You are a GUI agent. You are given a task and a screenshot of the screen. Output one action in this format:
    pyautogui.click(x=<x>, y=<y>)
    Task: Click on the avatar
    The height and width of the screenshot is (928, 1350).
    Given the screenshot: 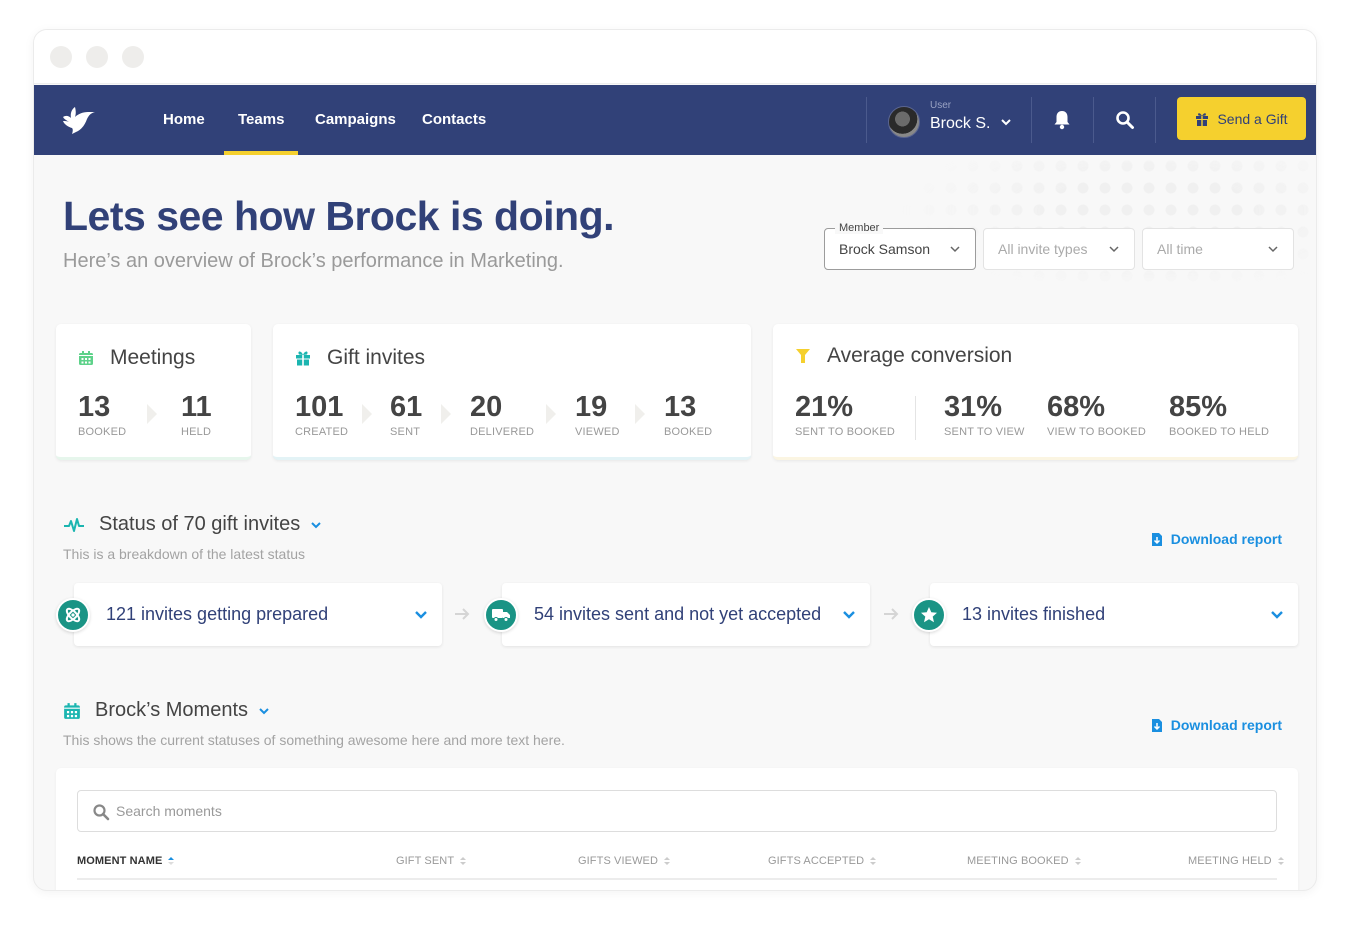 What is the action you would take?
    pyautogui.click(x=904, y=122)
    